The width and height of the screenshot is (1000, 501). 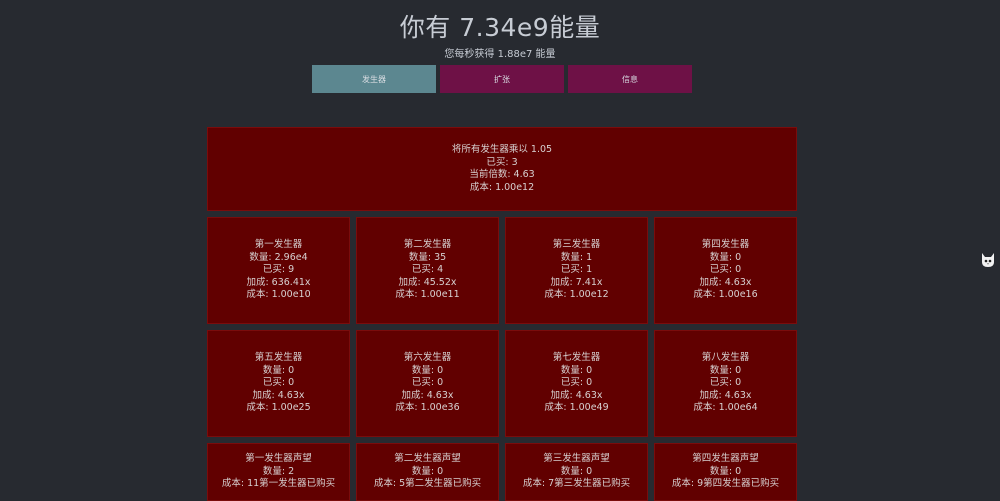 What do you see at coordinates (502, 79) in the screenshot?
I see `tab-expand: 扩张` at bounding box center [502, 79].